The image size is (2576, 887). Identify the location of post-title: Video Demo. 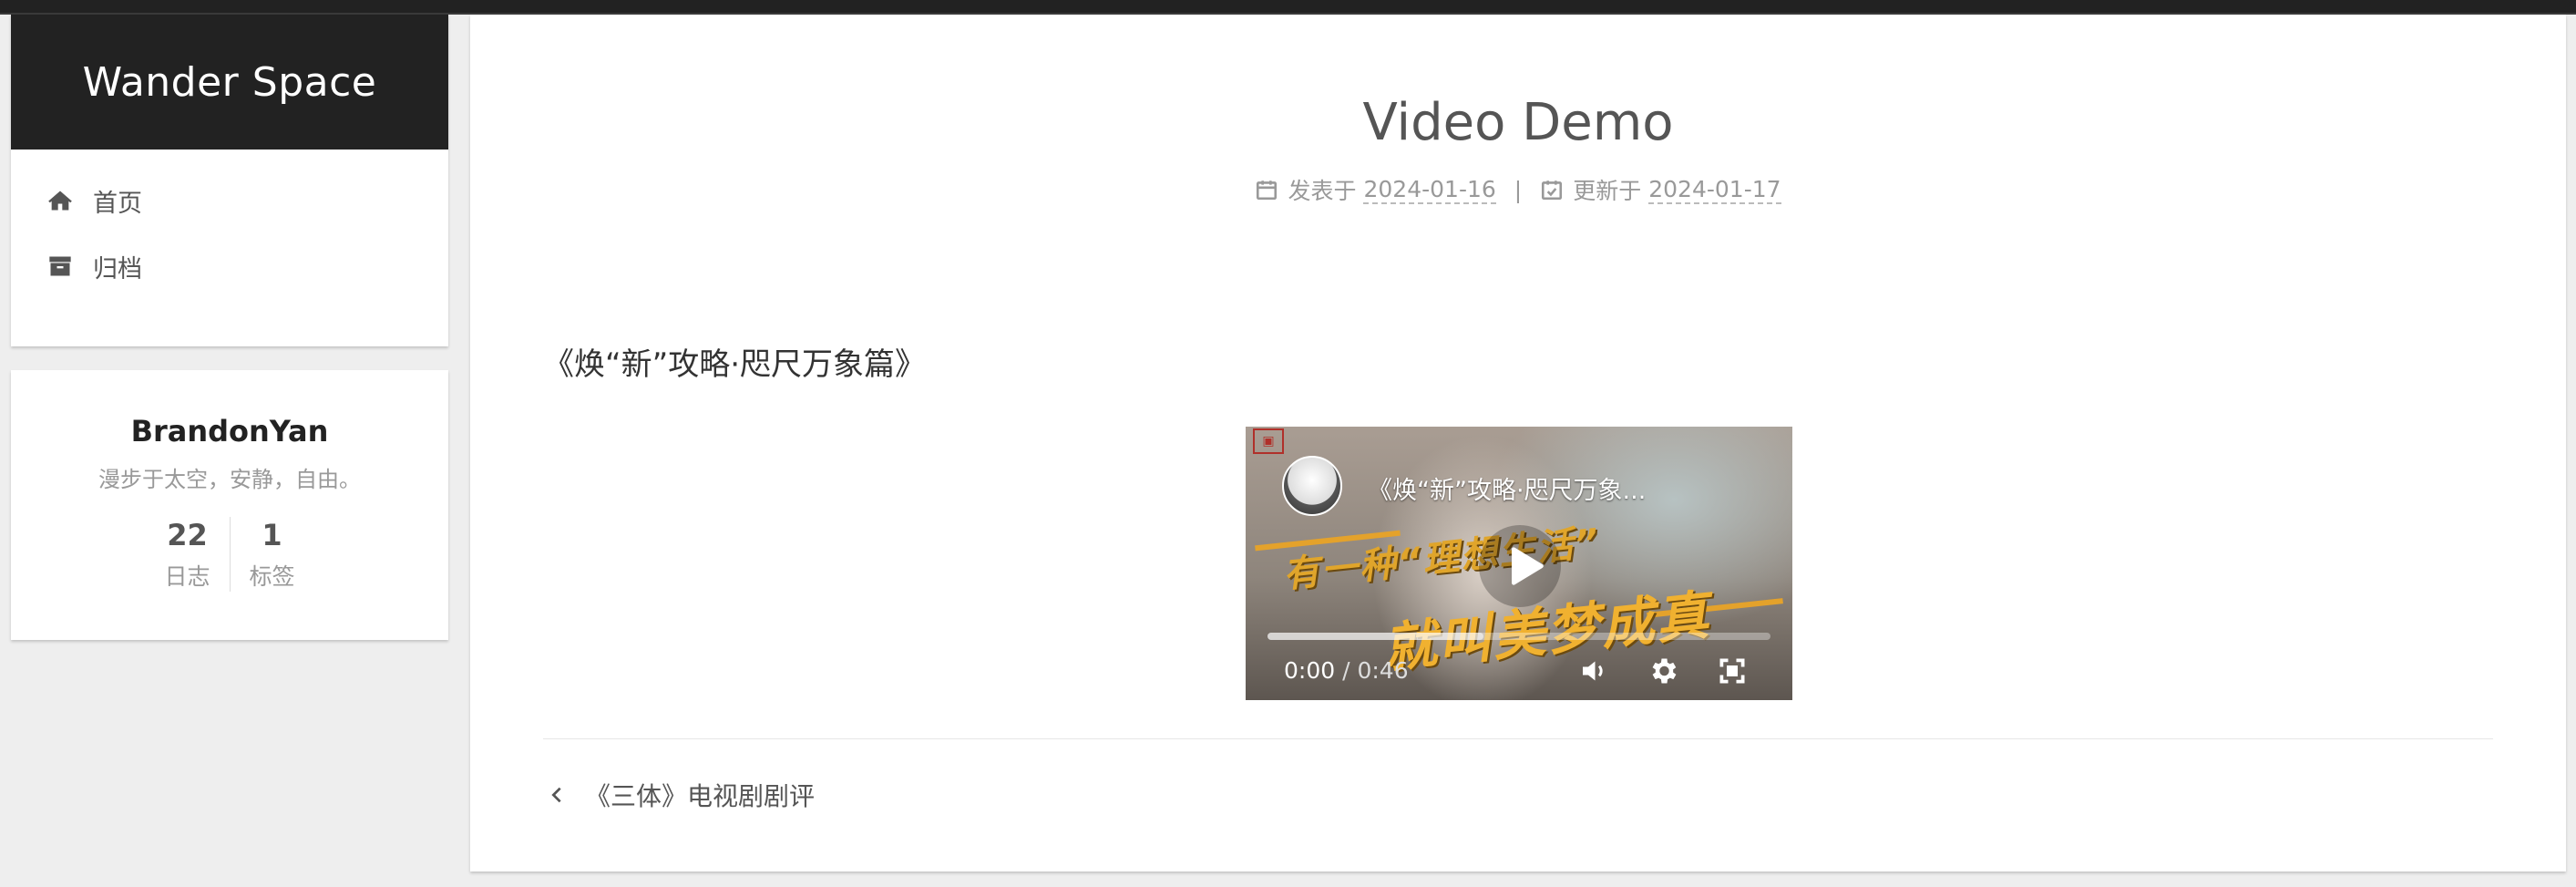
(1518, 122).